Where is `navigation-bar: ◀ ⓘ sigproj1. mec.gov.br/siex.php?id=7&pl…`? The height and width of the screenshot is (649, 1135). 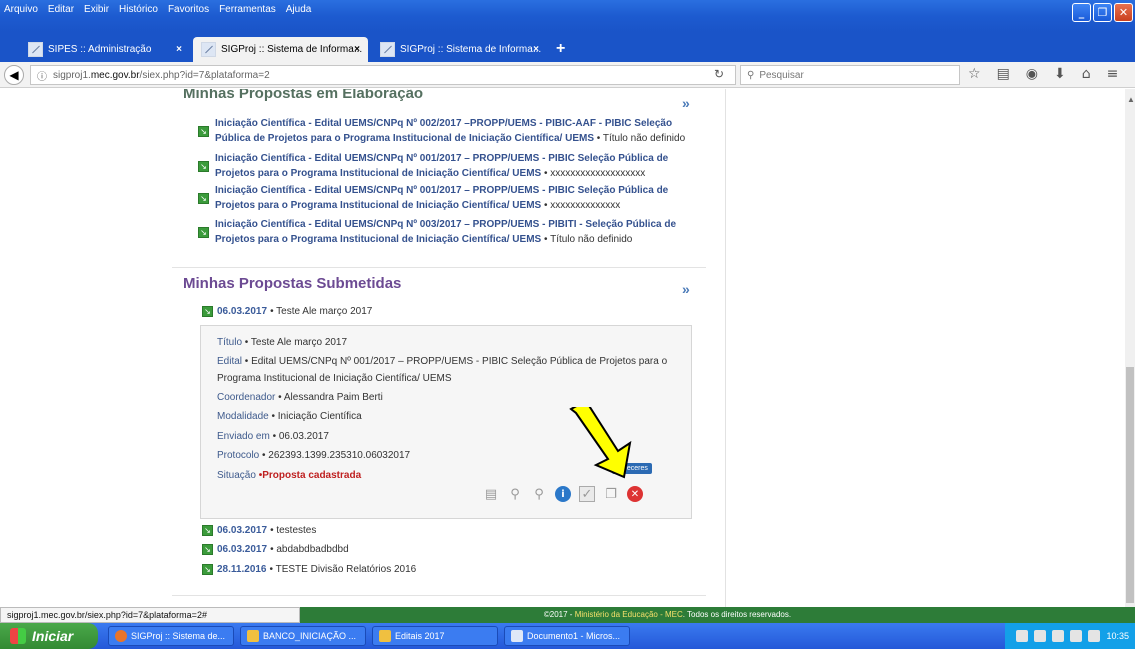 navigation-bar: ◀ ⓘ sigproj1. mec.gov.br/siex.php?id=7&pl… is located at coordinates (567, 75).